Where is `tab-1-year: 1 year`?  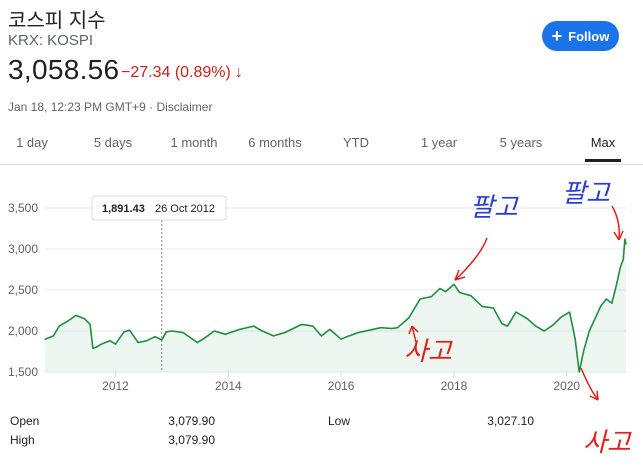
tab-1-year: 1 year is located at coordinates (439, 143).